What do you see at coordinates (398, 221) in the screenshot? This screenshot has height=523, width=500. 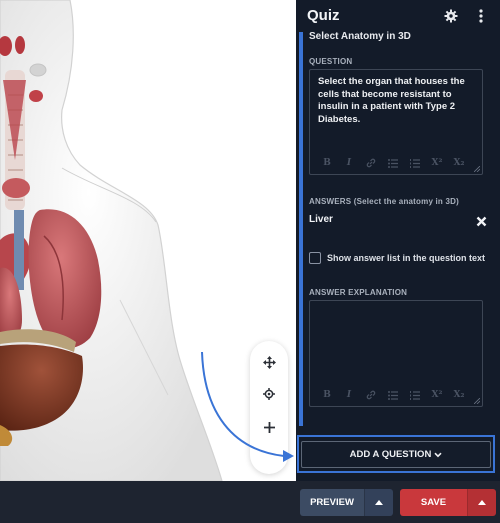 I see `answer-item: Liver` at bounding box center [398, 221].